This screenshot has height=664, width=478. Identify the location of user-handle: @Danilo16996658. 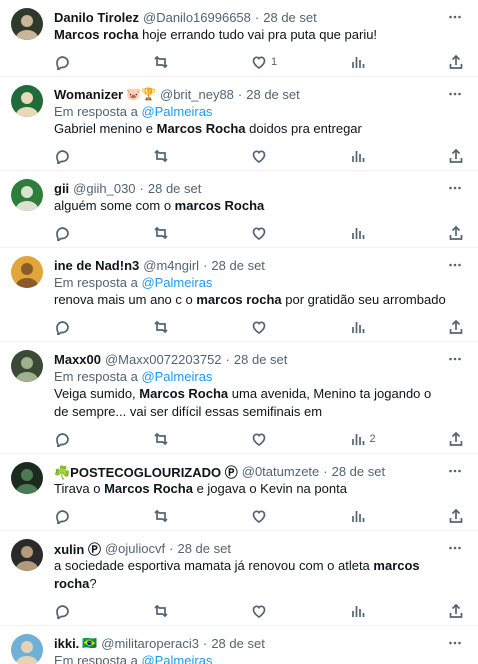
(197, 17).